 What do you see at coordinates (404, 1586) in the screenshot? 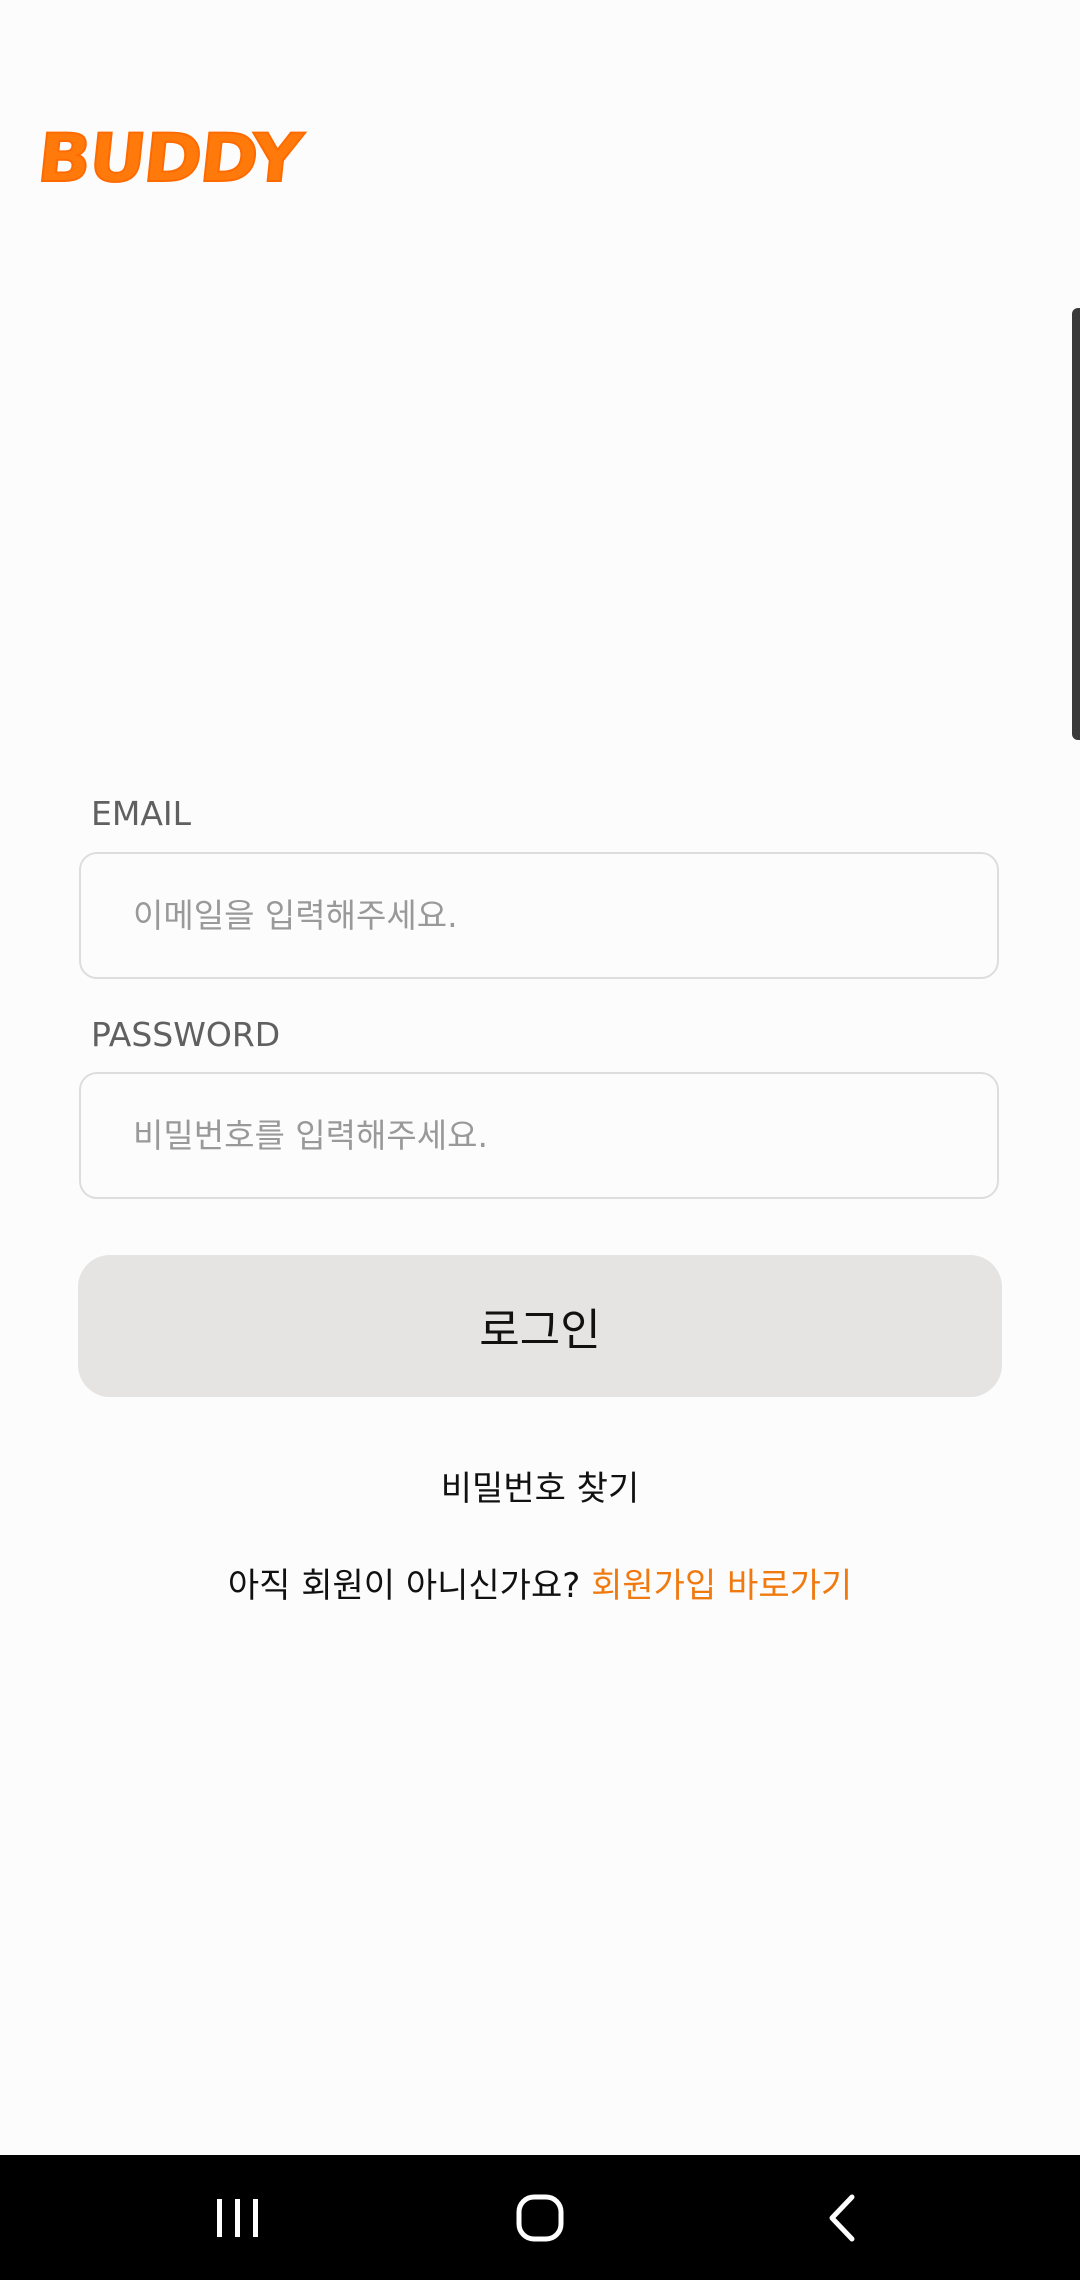
I see `signup-prompt: 아직 회원이 아니신가요?` at bounding box center [404, 1586].